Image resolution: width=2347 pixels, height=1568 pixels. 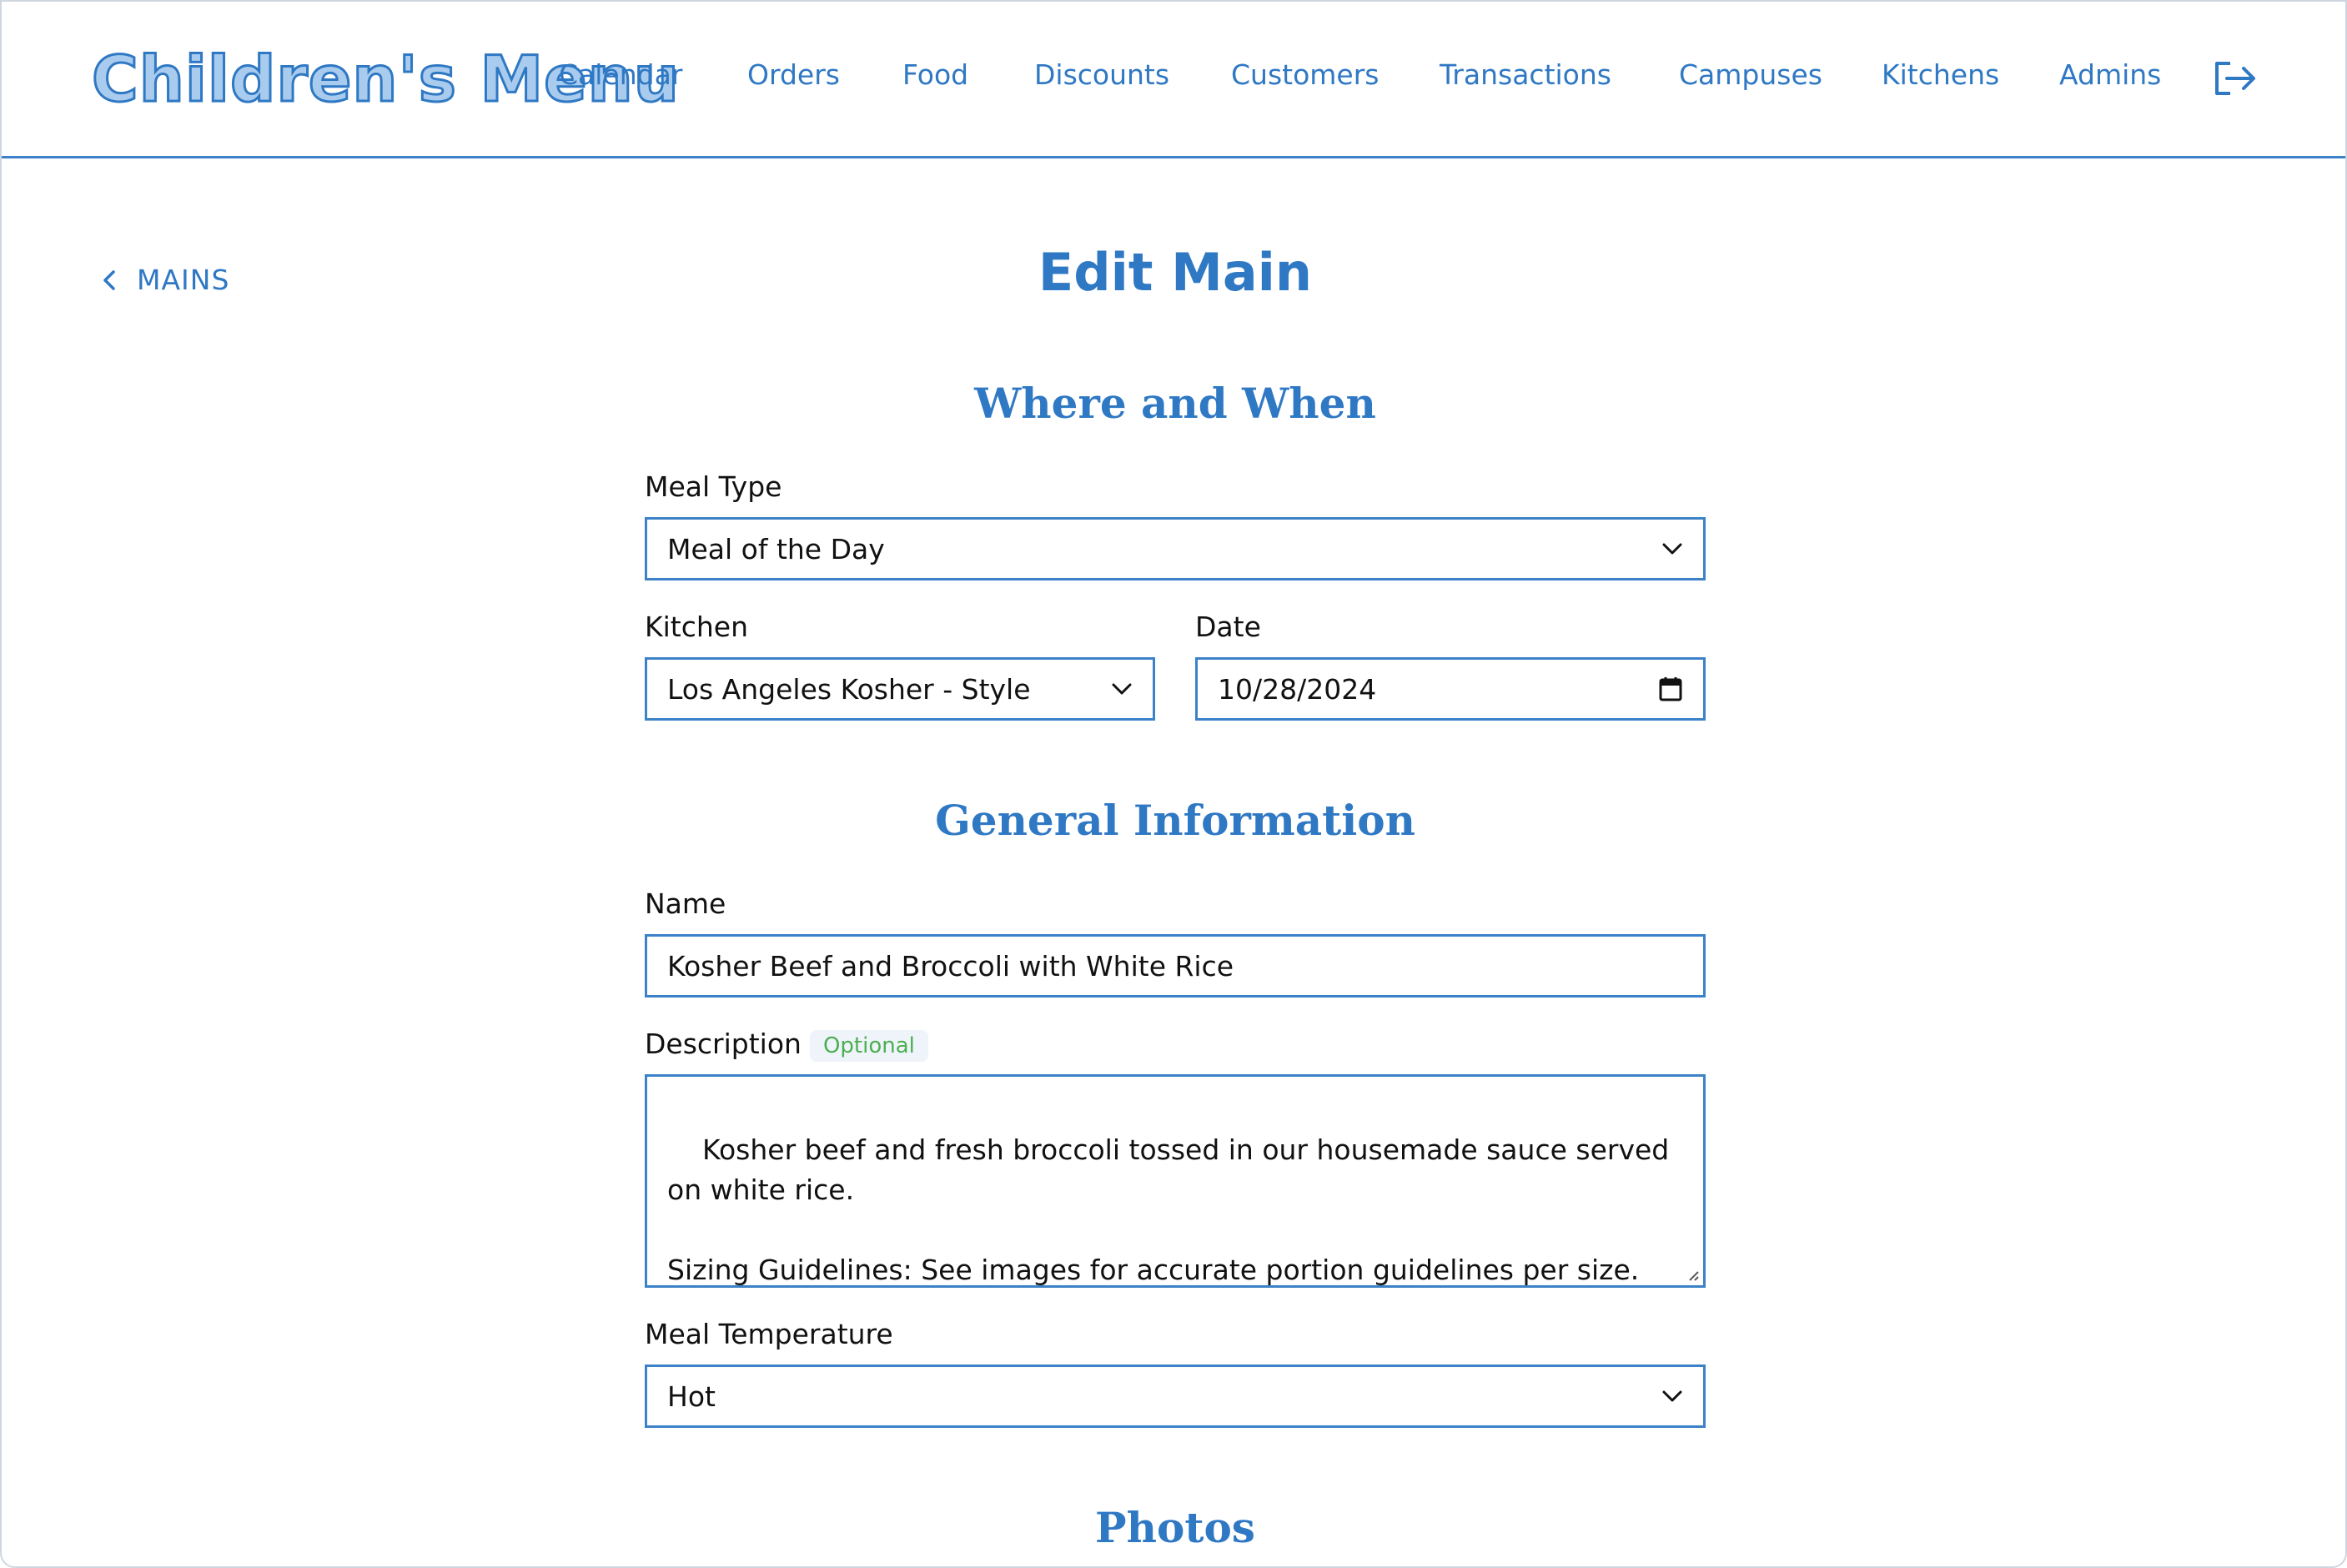 I want to click on date-label: Date, so click(x=1228, y=627).